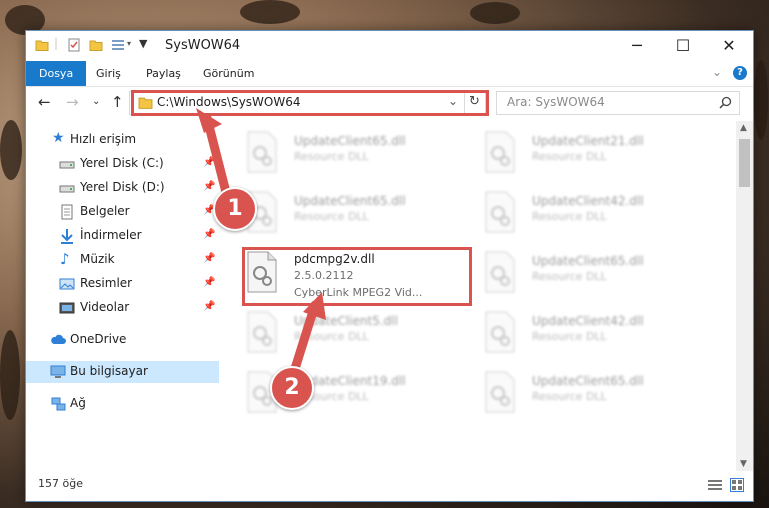  What do you see at coordinates (556, 102) in the screenshot?
I see `search-placeholder: Ara: SysWOW64` at bounding box center [556, 102].